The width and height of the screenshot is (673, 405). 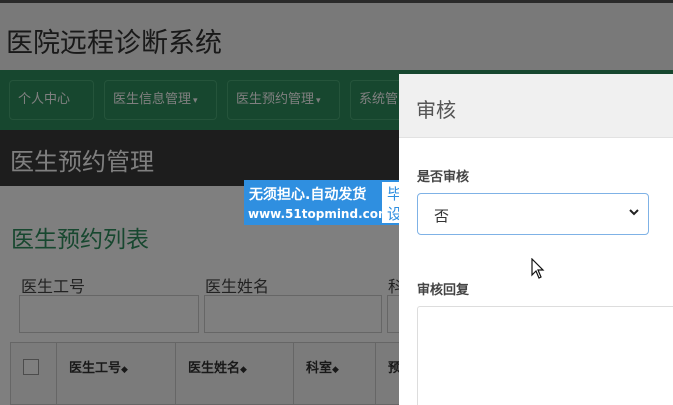 What do you see at coordinates (319, 214) in the screenshot?
I see `watermark-url: www.51topmind.com` at bounding box center [319, 214].